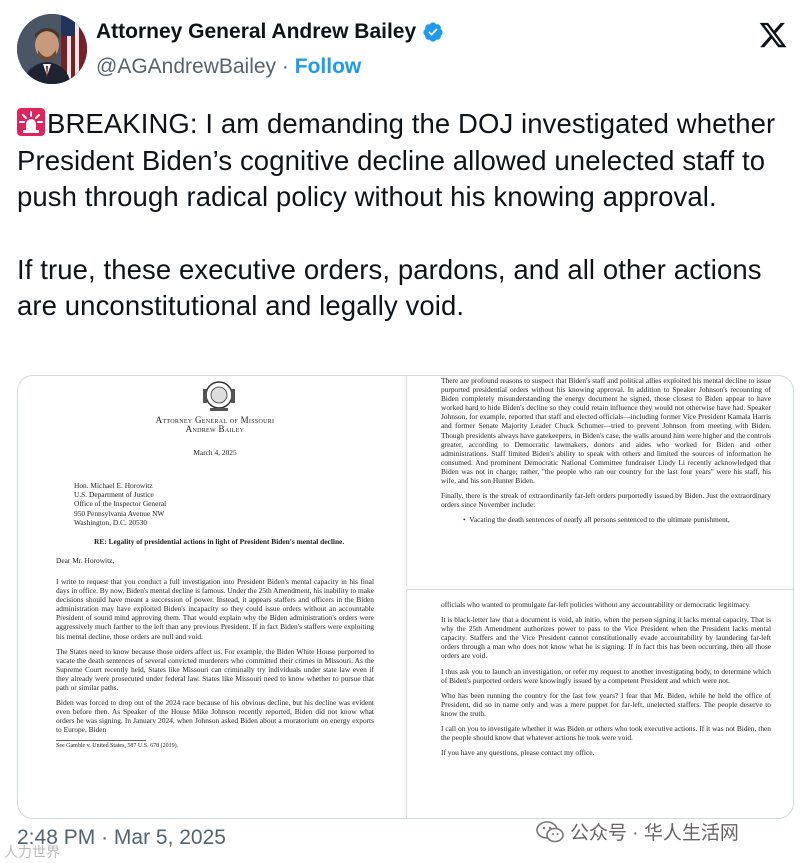 The width and height of the screenshot is (803, 863). What do you see at coordinates (170, 837) in the screenshot?
I see `timestamp-date: Mar 5, 2025` at bounding box center [170, 837].